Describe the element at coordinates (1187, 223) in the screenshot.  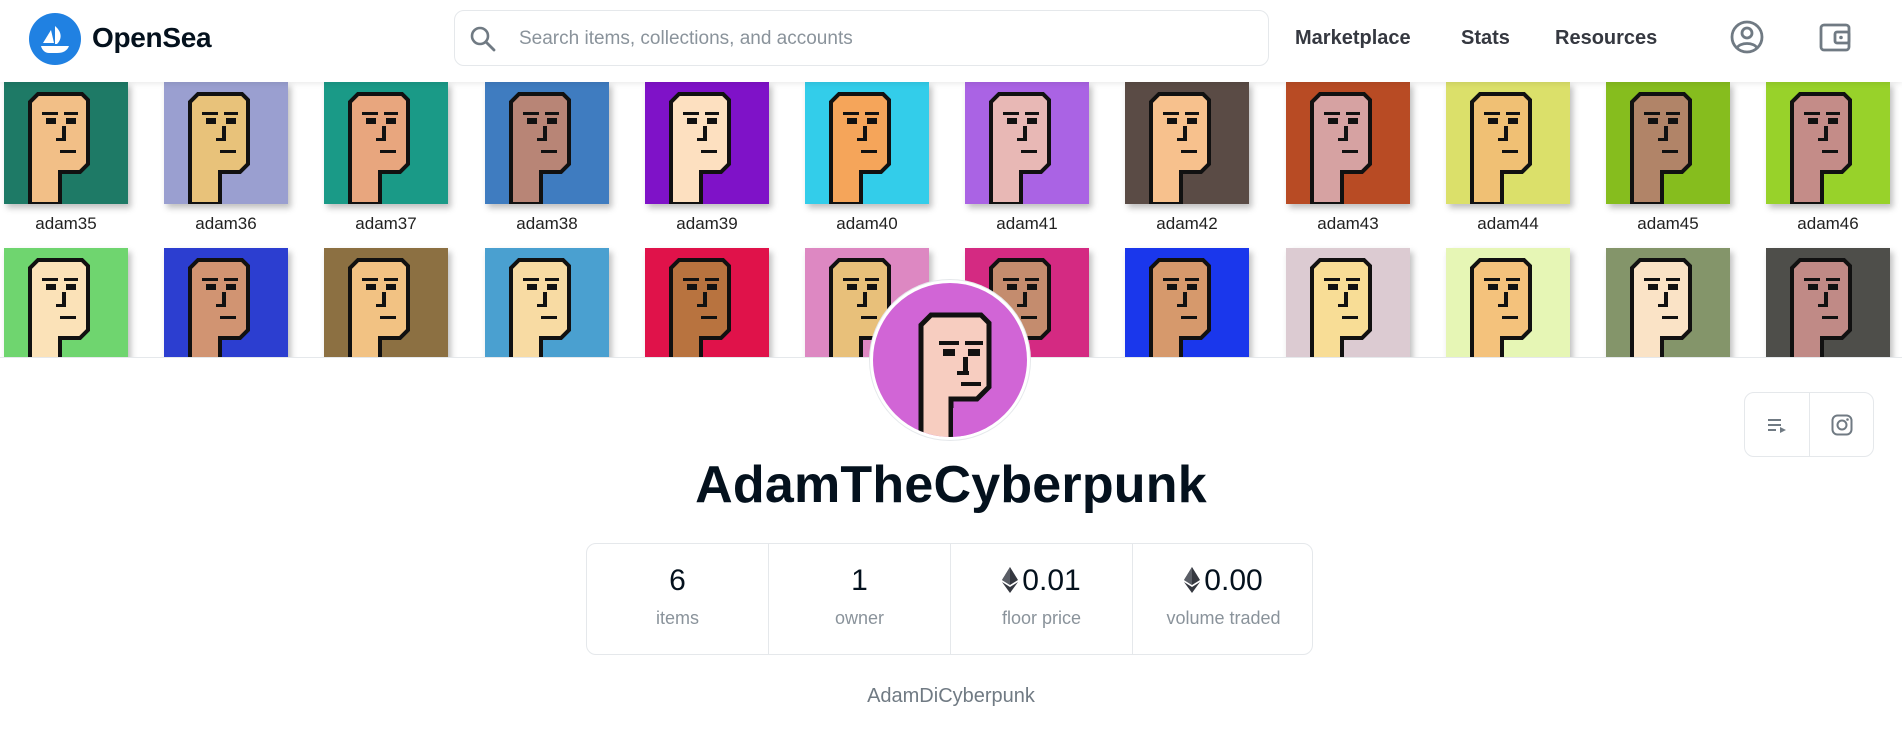
I see `banner-punk-label: adam42` at that location.